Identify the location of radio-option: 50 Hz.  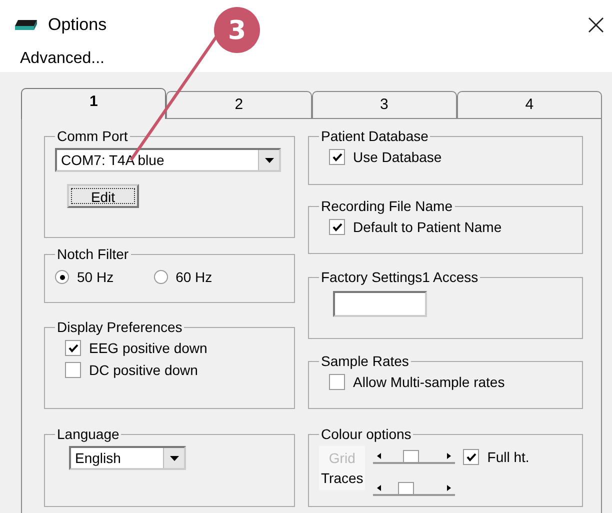
(84, 277).